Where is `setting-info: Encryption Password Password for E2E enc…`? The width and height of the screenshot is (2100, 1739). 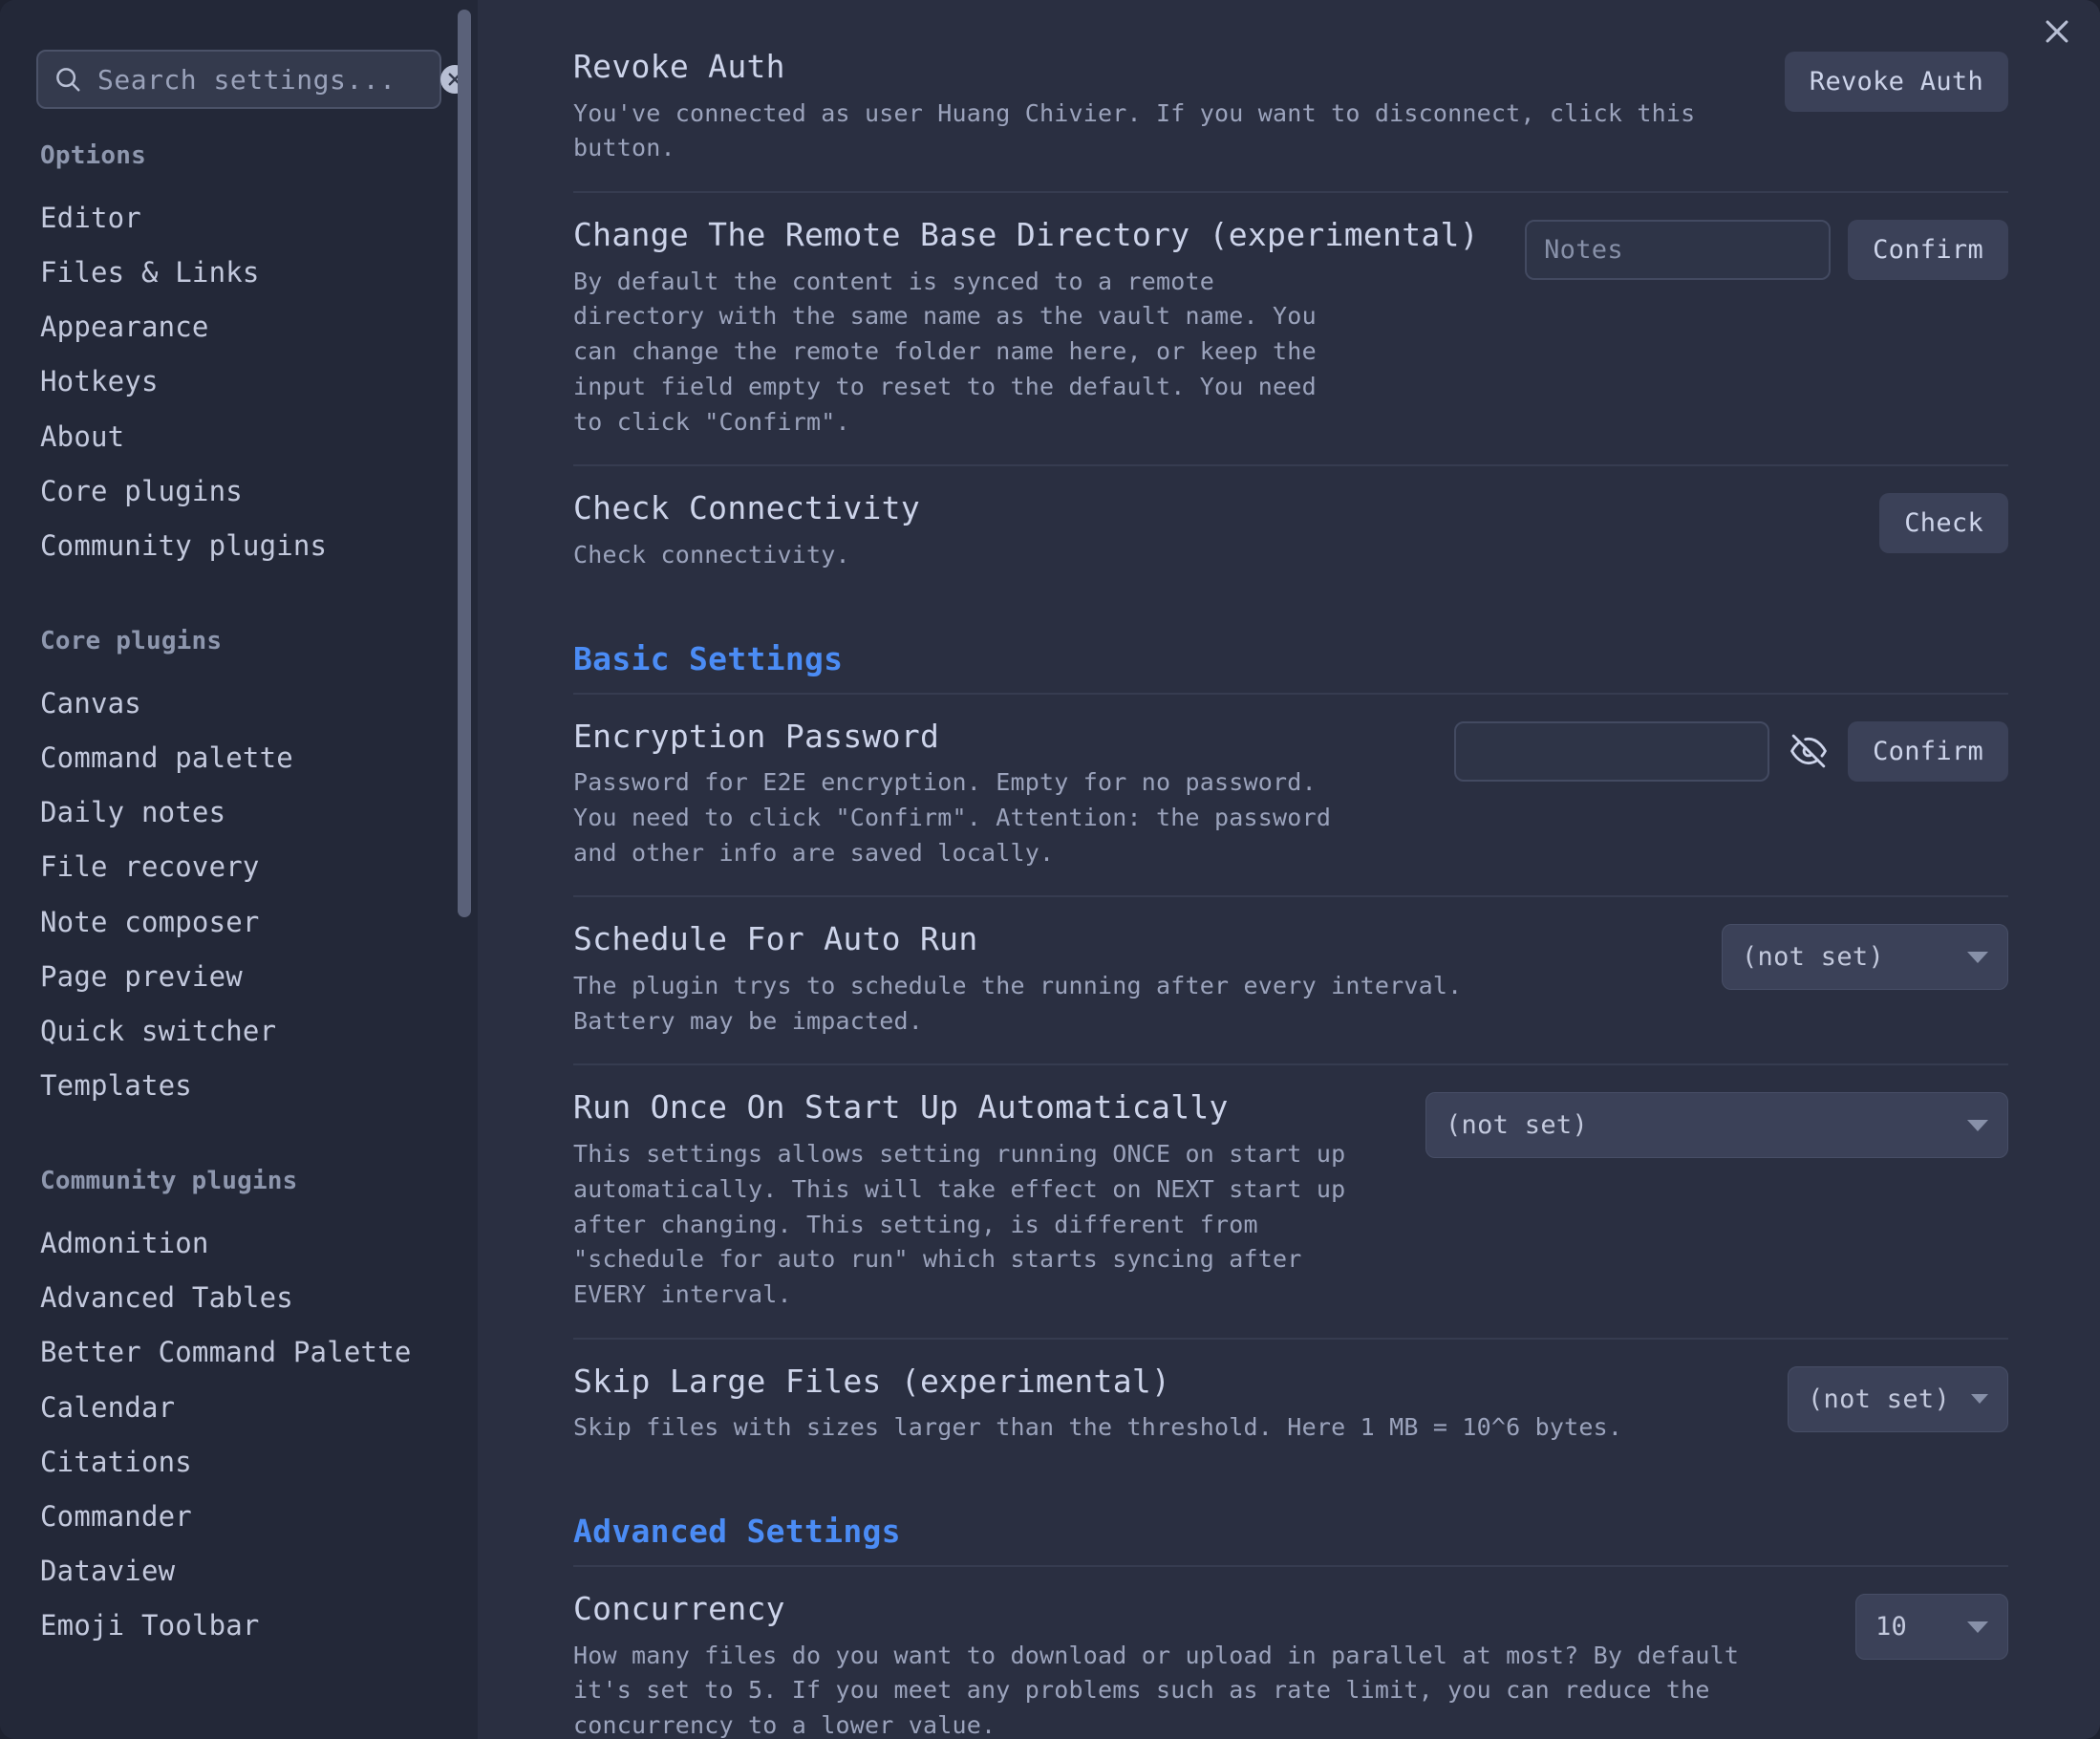 setting-info: Encryption Password Password for E2E enc… is located at coordinates (999, 793).